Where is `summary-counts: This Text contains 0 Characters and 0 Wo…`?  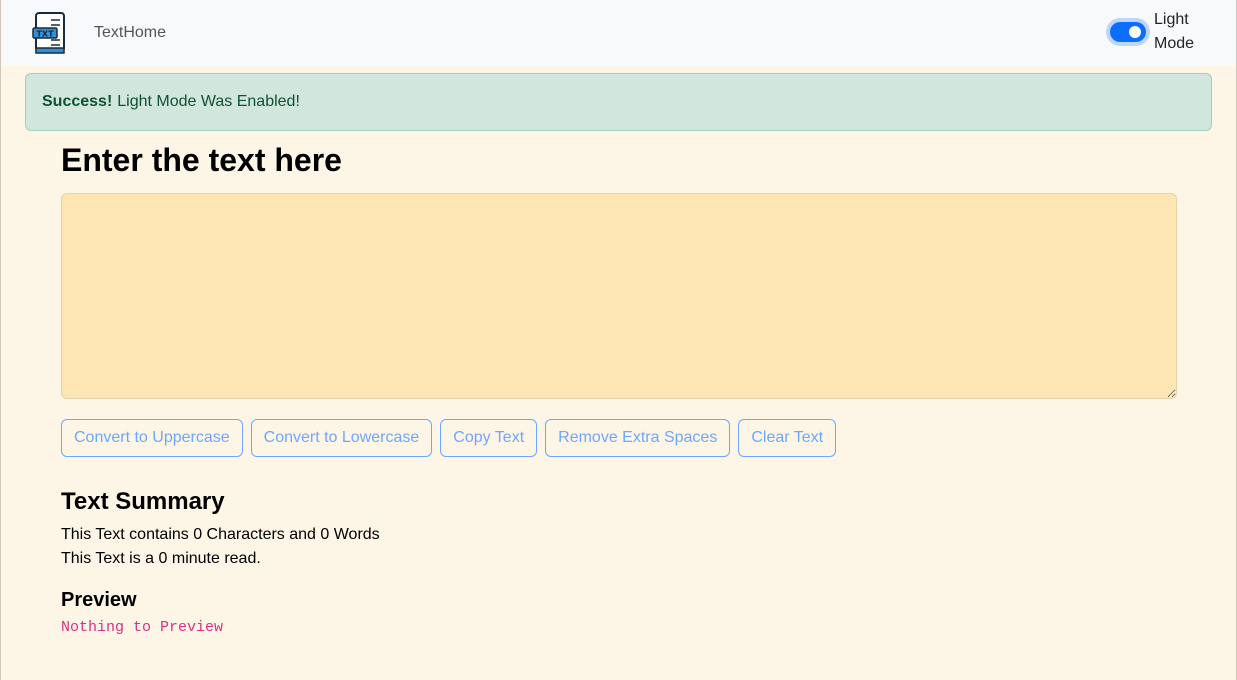 summary-counts: This Text contains 0 Characters and 0 Wo… is located at coordinates (220, 534).